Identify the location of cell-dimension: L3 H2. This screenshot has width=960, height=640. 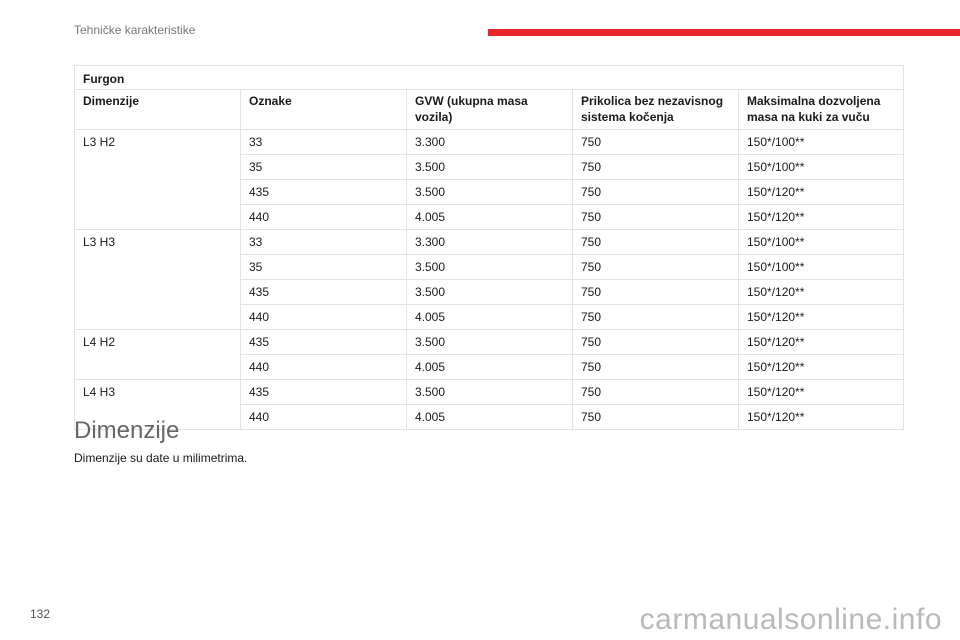
(157, 179).